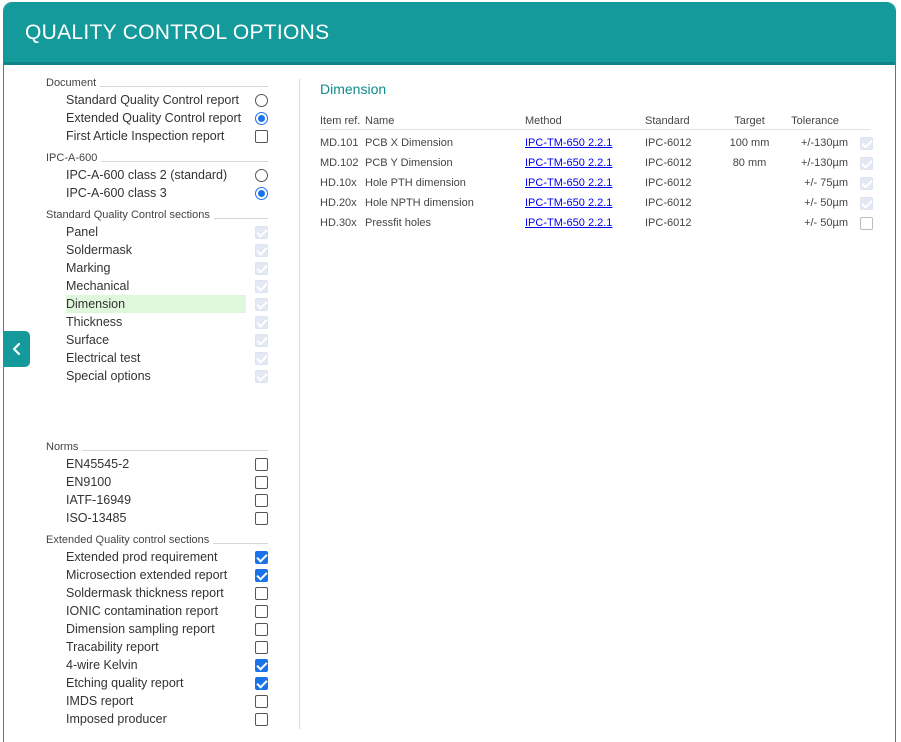 The width and height of the screenshot is (901, 742). What do you see at coordinates (89, 482) in the screenshot?
I see `option-label: EN9100` at bounding box center [89, 482].